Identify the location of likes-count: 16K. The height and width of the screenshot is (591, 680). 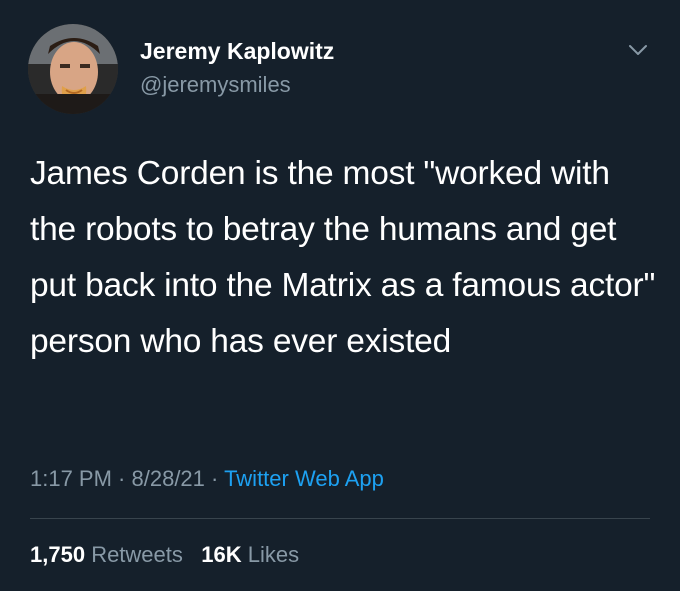
(221, 554).